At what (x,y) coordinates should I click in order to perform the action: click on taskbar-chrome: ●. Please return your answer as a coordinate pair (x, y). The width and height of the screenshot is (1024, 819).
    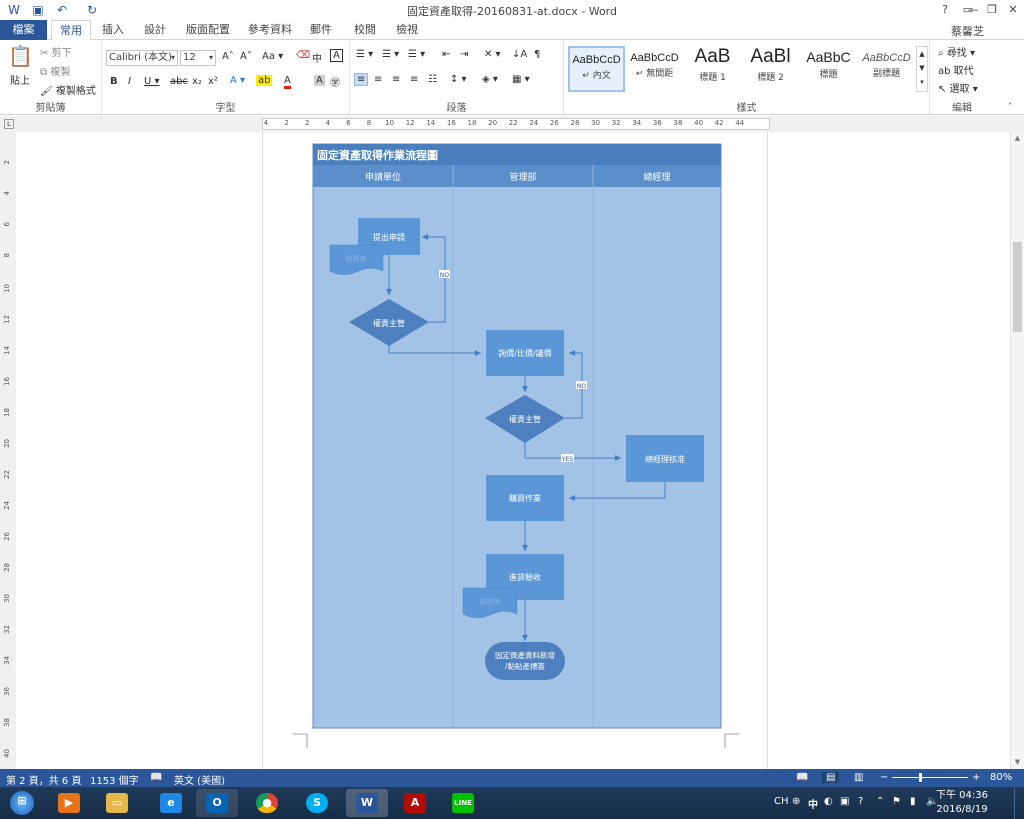
    Looking at the image, I should click on (267, 803).